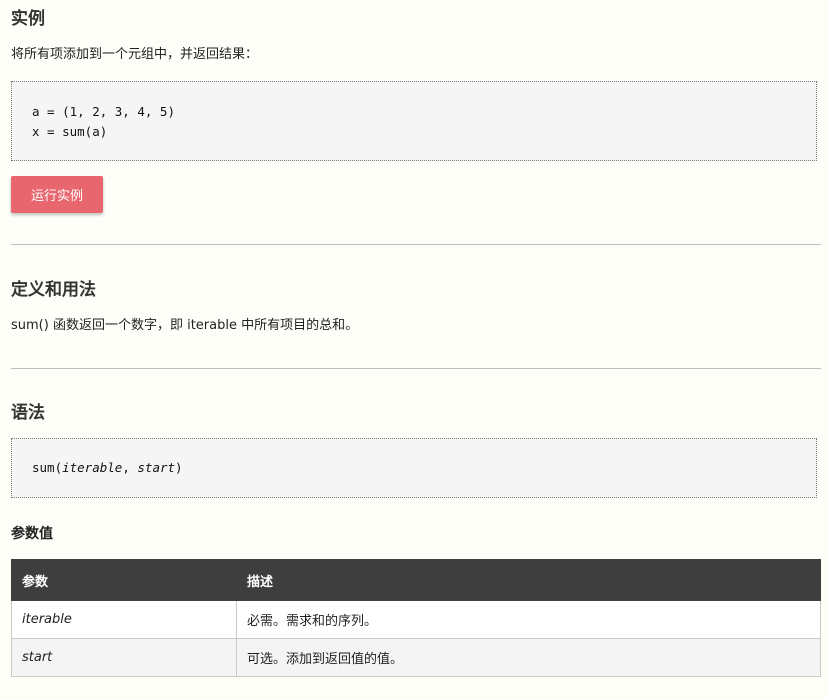  What do you see at coordinates (57, 194) in the screenshot?
I see `run-example-button: 运行实例` at bounding box center [57, 194].